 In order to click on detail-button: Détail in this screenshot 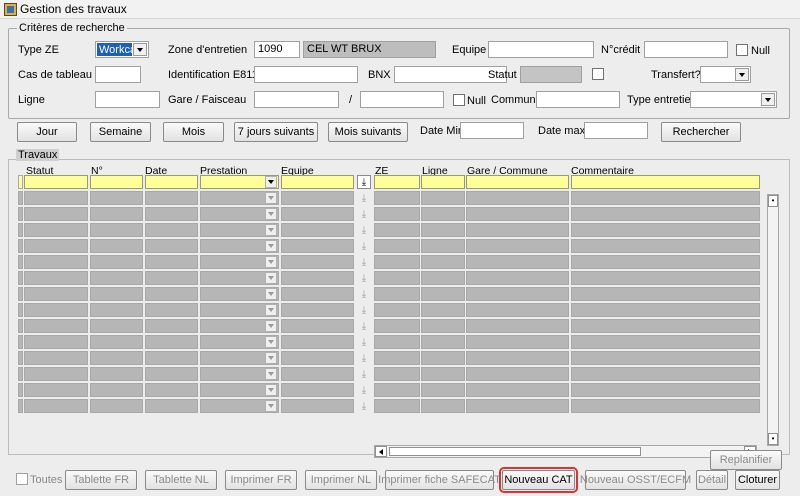, I will do `click(712, 480)`.